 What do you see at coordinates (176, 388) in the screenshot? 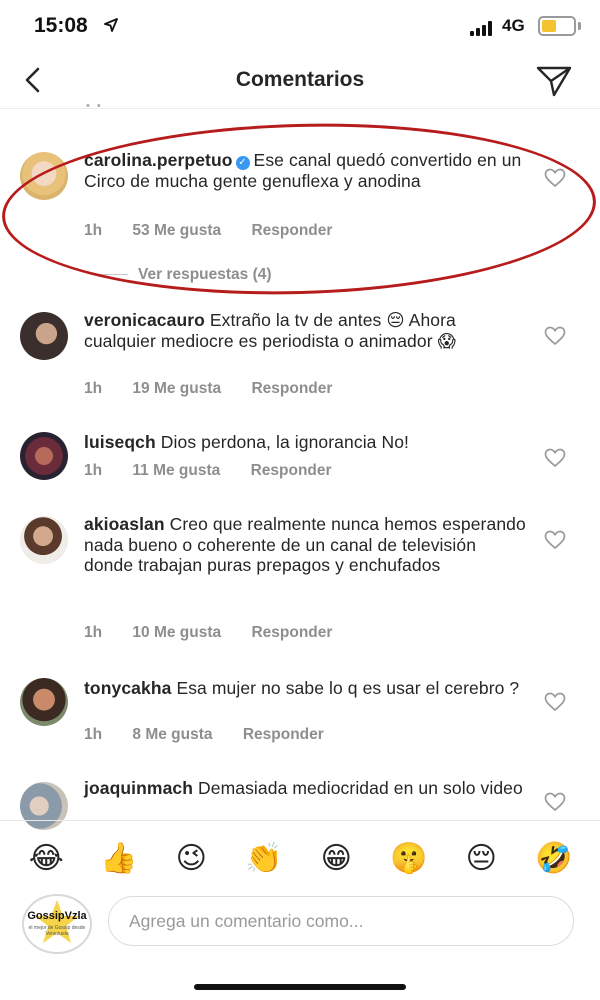
I see `comment-likes: 19 Me gusta` at bounding box center [176, 388].